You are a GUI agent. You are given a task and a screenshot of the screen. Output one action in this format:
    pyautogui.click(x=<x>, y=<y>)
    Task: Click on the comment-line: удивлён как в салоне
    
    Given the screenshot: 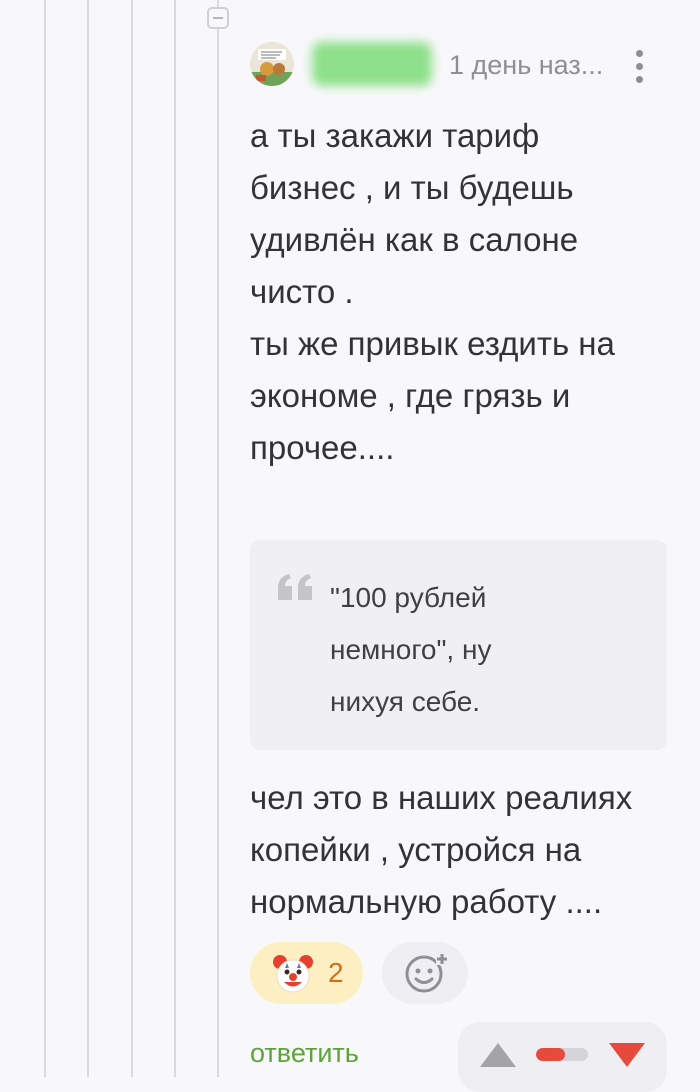 What is the action you would take?
    pyautogui.click(x=414, y=239)
    